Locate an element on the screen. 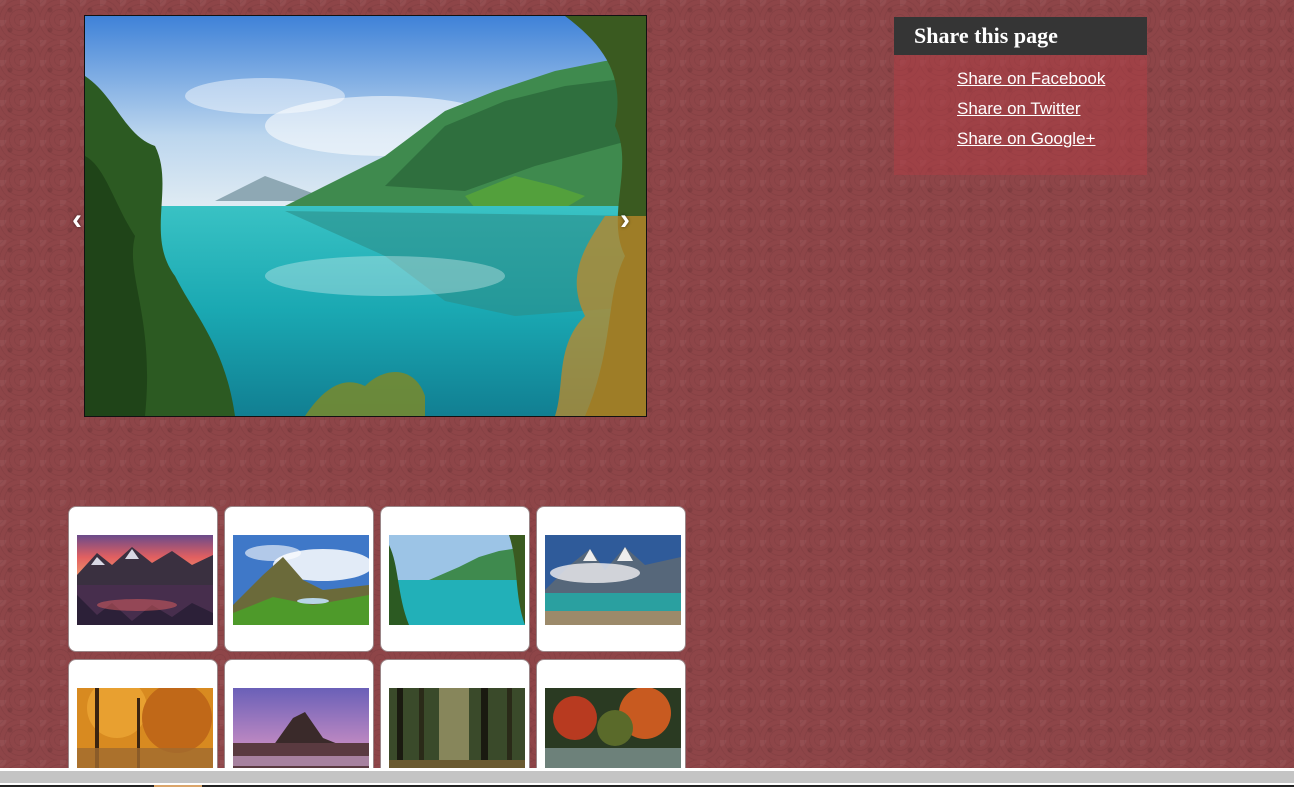 The width and height of the screenshot is (1294, 787). thumbnail-sunset-mountain-lake is located at coordinates (143, 579).